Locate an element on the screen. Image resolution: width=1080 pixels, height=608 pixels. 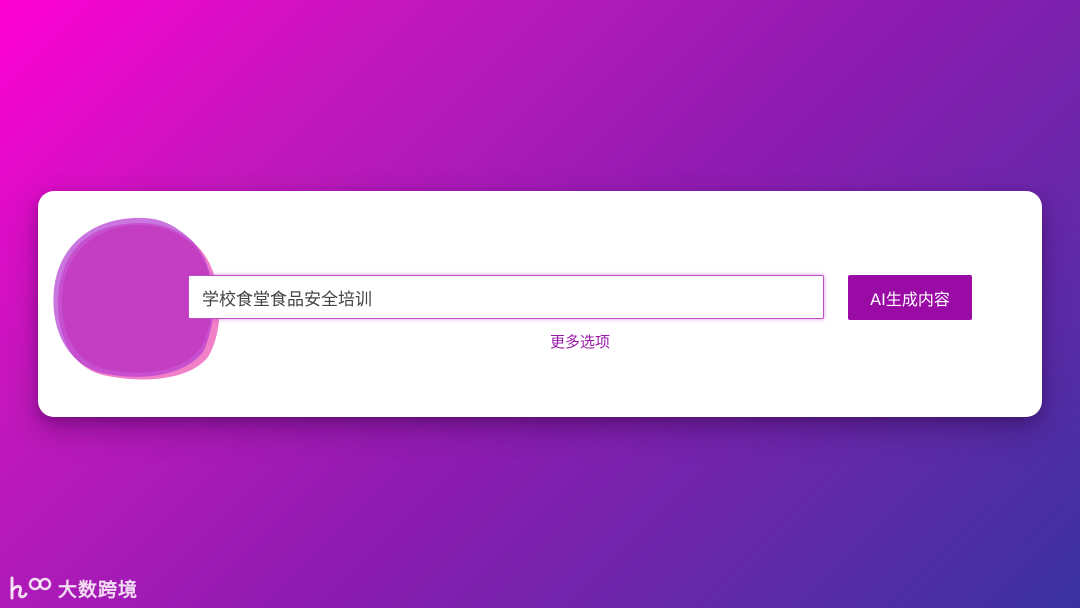
brand-logo: 大数跨境 is located at coordinates (73, 588).